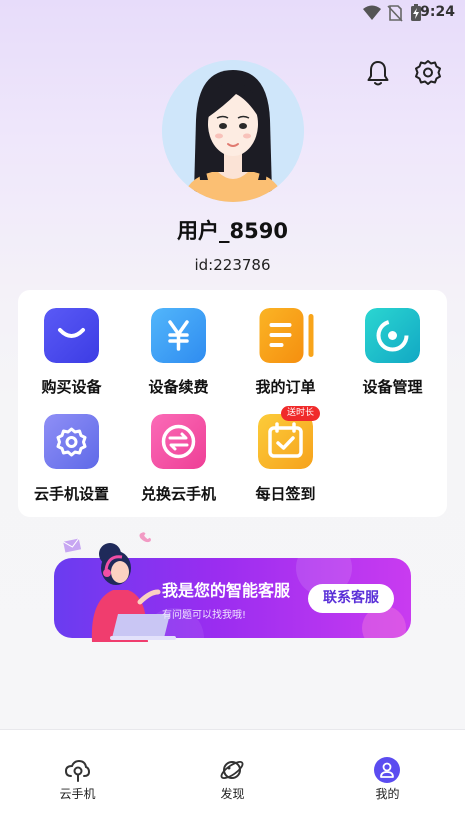 Image resolution: width=465 pixels, height=826 pixels. I want to click on exchange-icon, so click(178, 441).